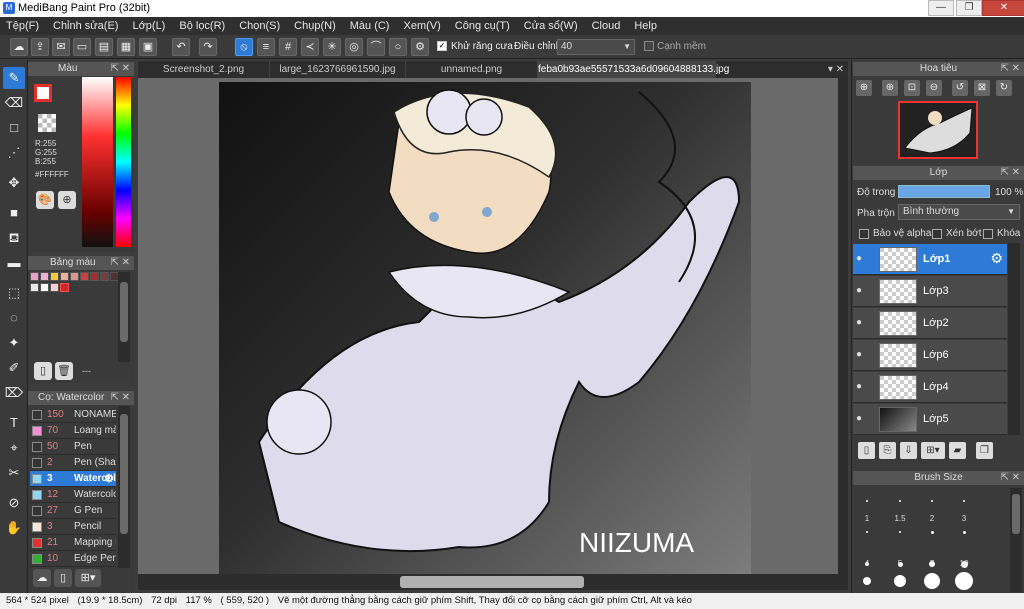 The image size is (1024, 609). I want to click on cloud-upload-icon: ☁, so click(19, 47).